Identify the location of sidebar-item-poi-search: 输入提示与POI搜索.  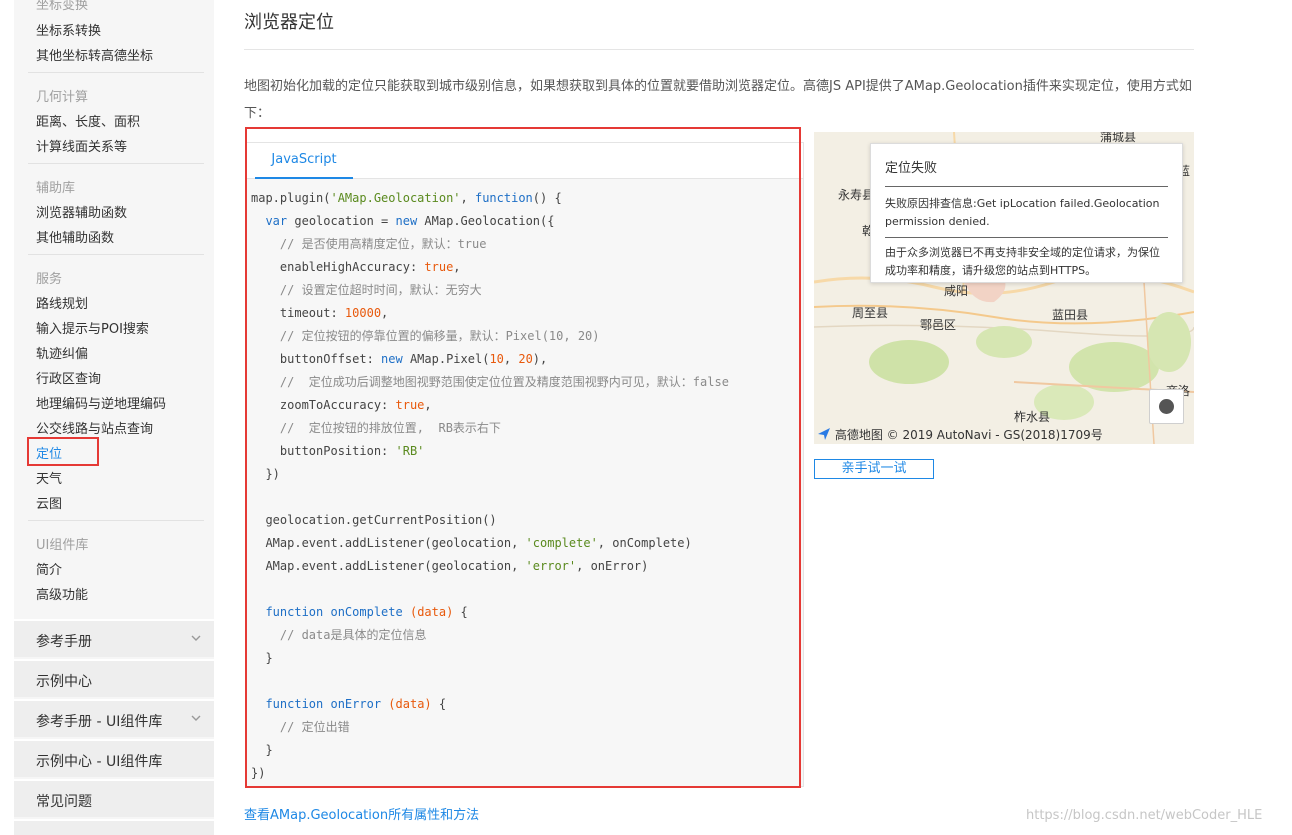
(92, 327).